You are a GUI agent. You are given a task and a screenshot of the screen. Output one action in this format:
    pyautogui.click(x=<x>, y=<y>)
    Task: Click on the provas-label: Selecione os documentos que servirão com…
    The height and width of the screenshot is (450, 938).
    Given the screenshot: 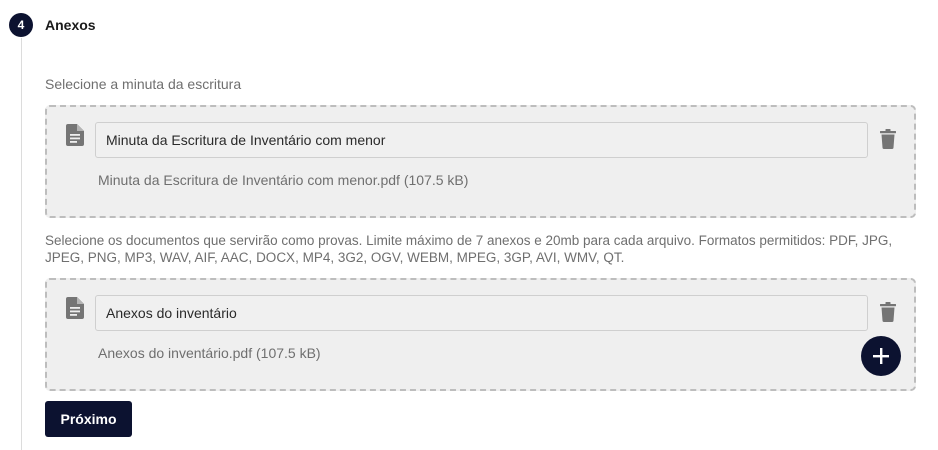 What is the action you would take?
    pyautogui.click(x=469, y=249)
    